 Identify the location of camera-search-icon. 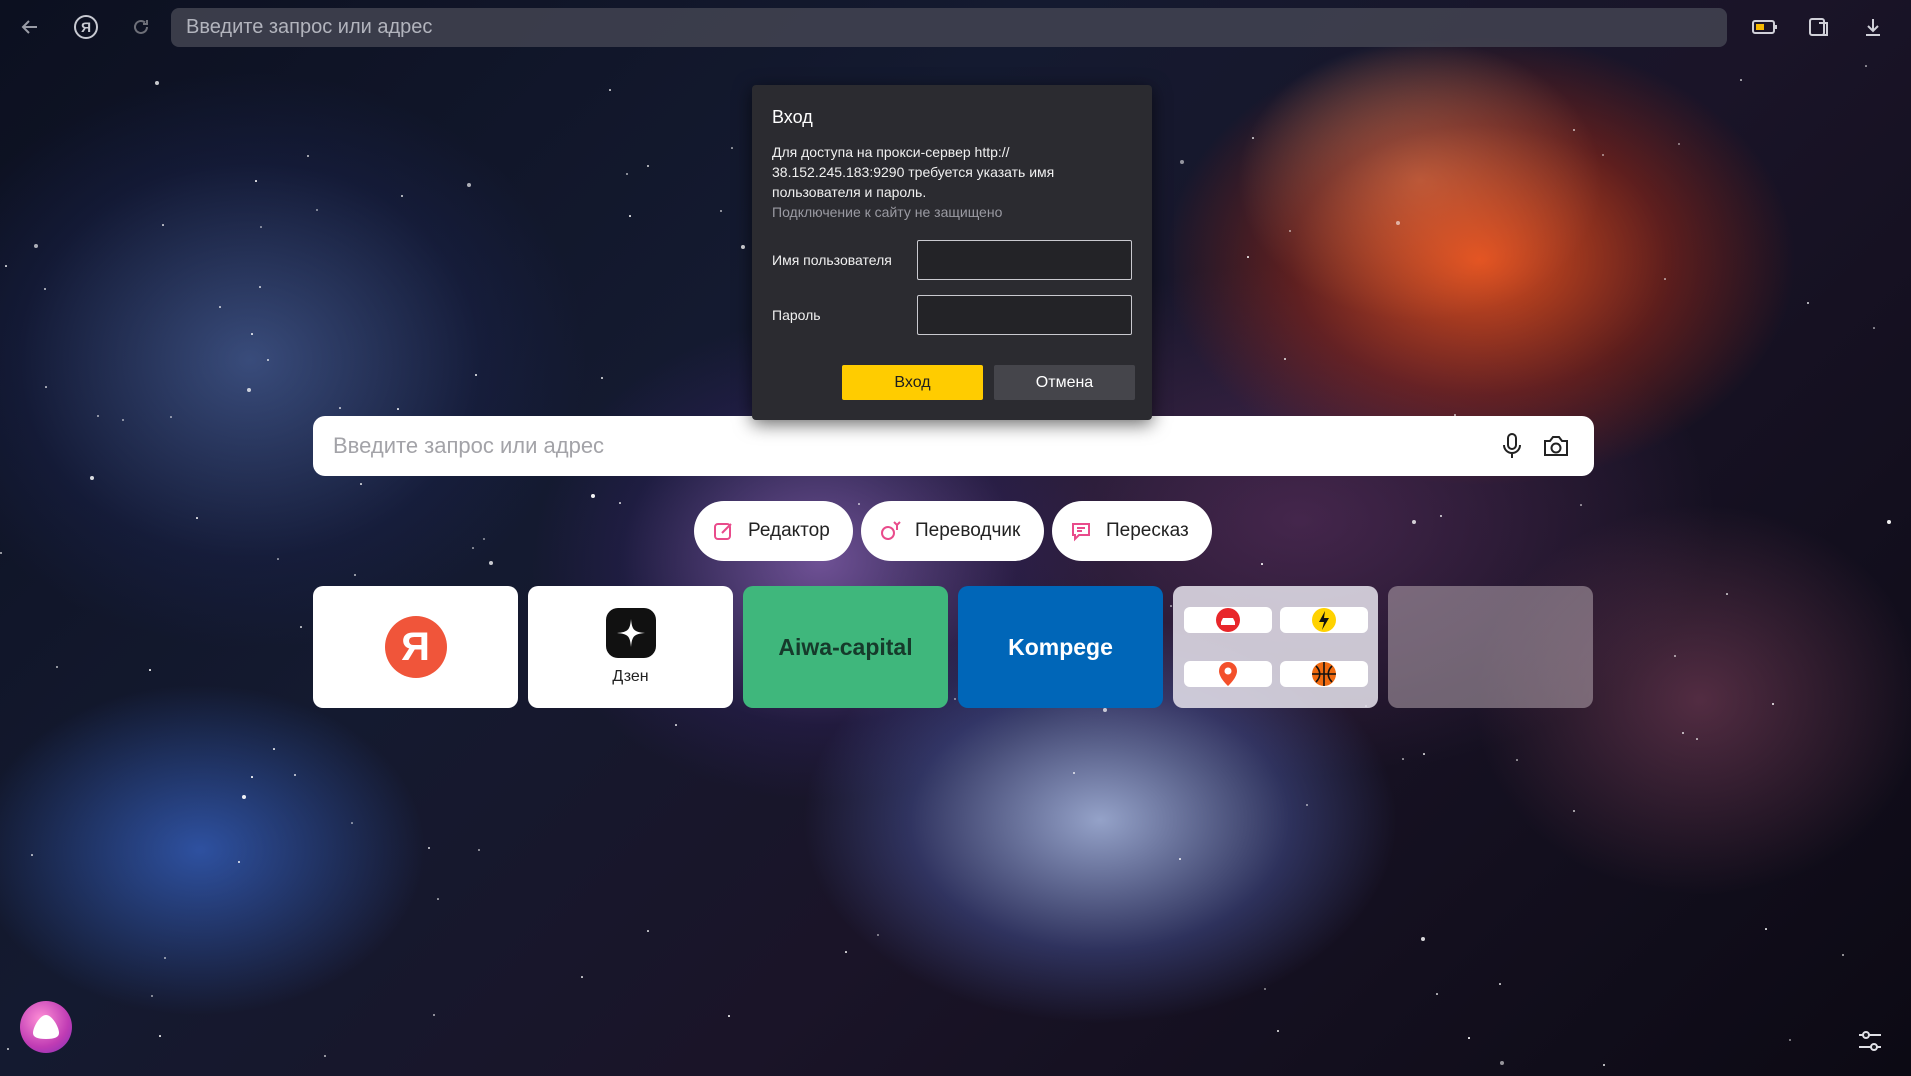
(1556, 446).